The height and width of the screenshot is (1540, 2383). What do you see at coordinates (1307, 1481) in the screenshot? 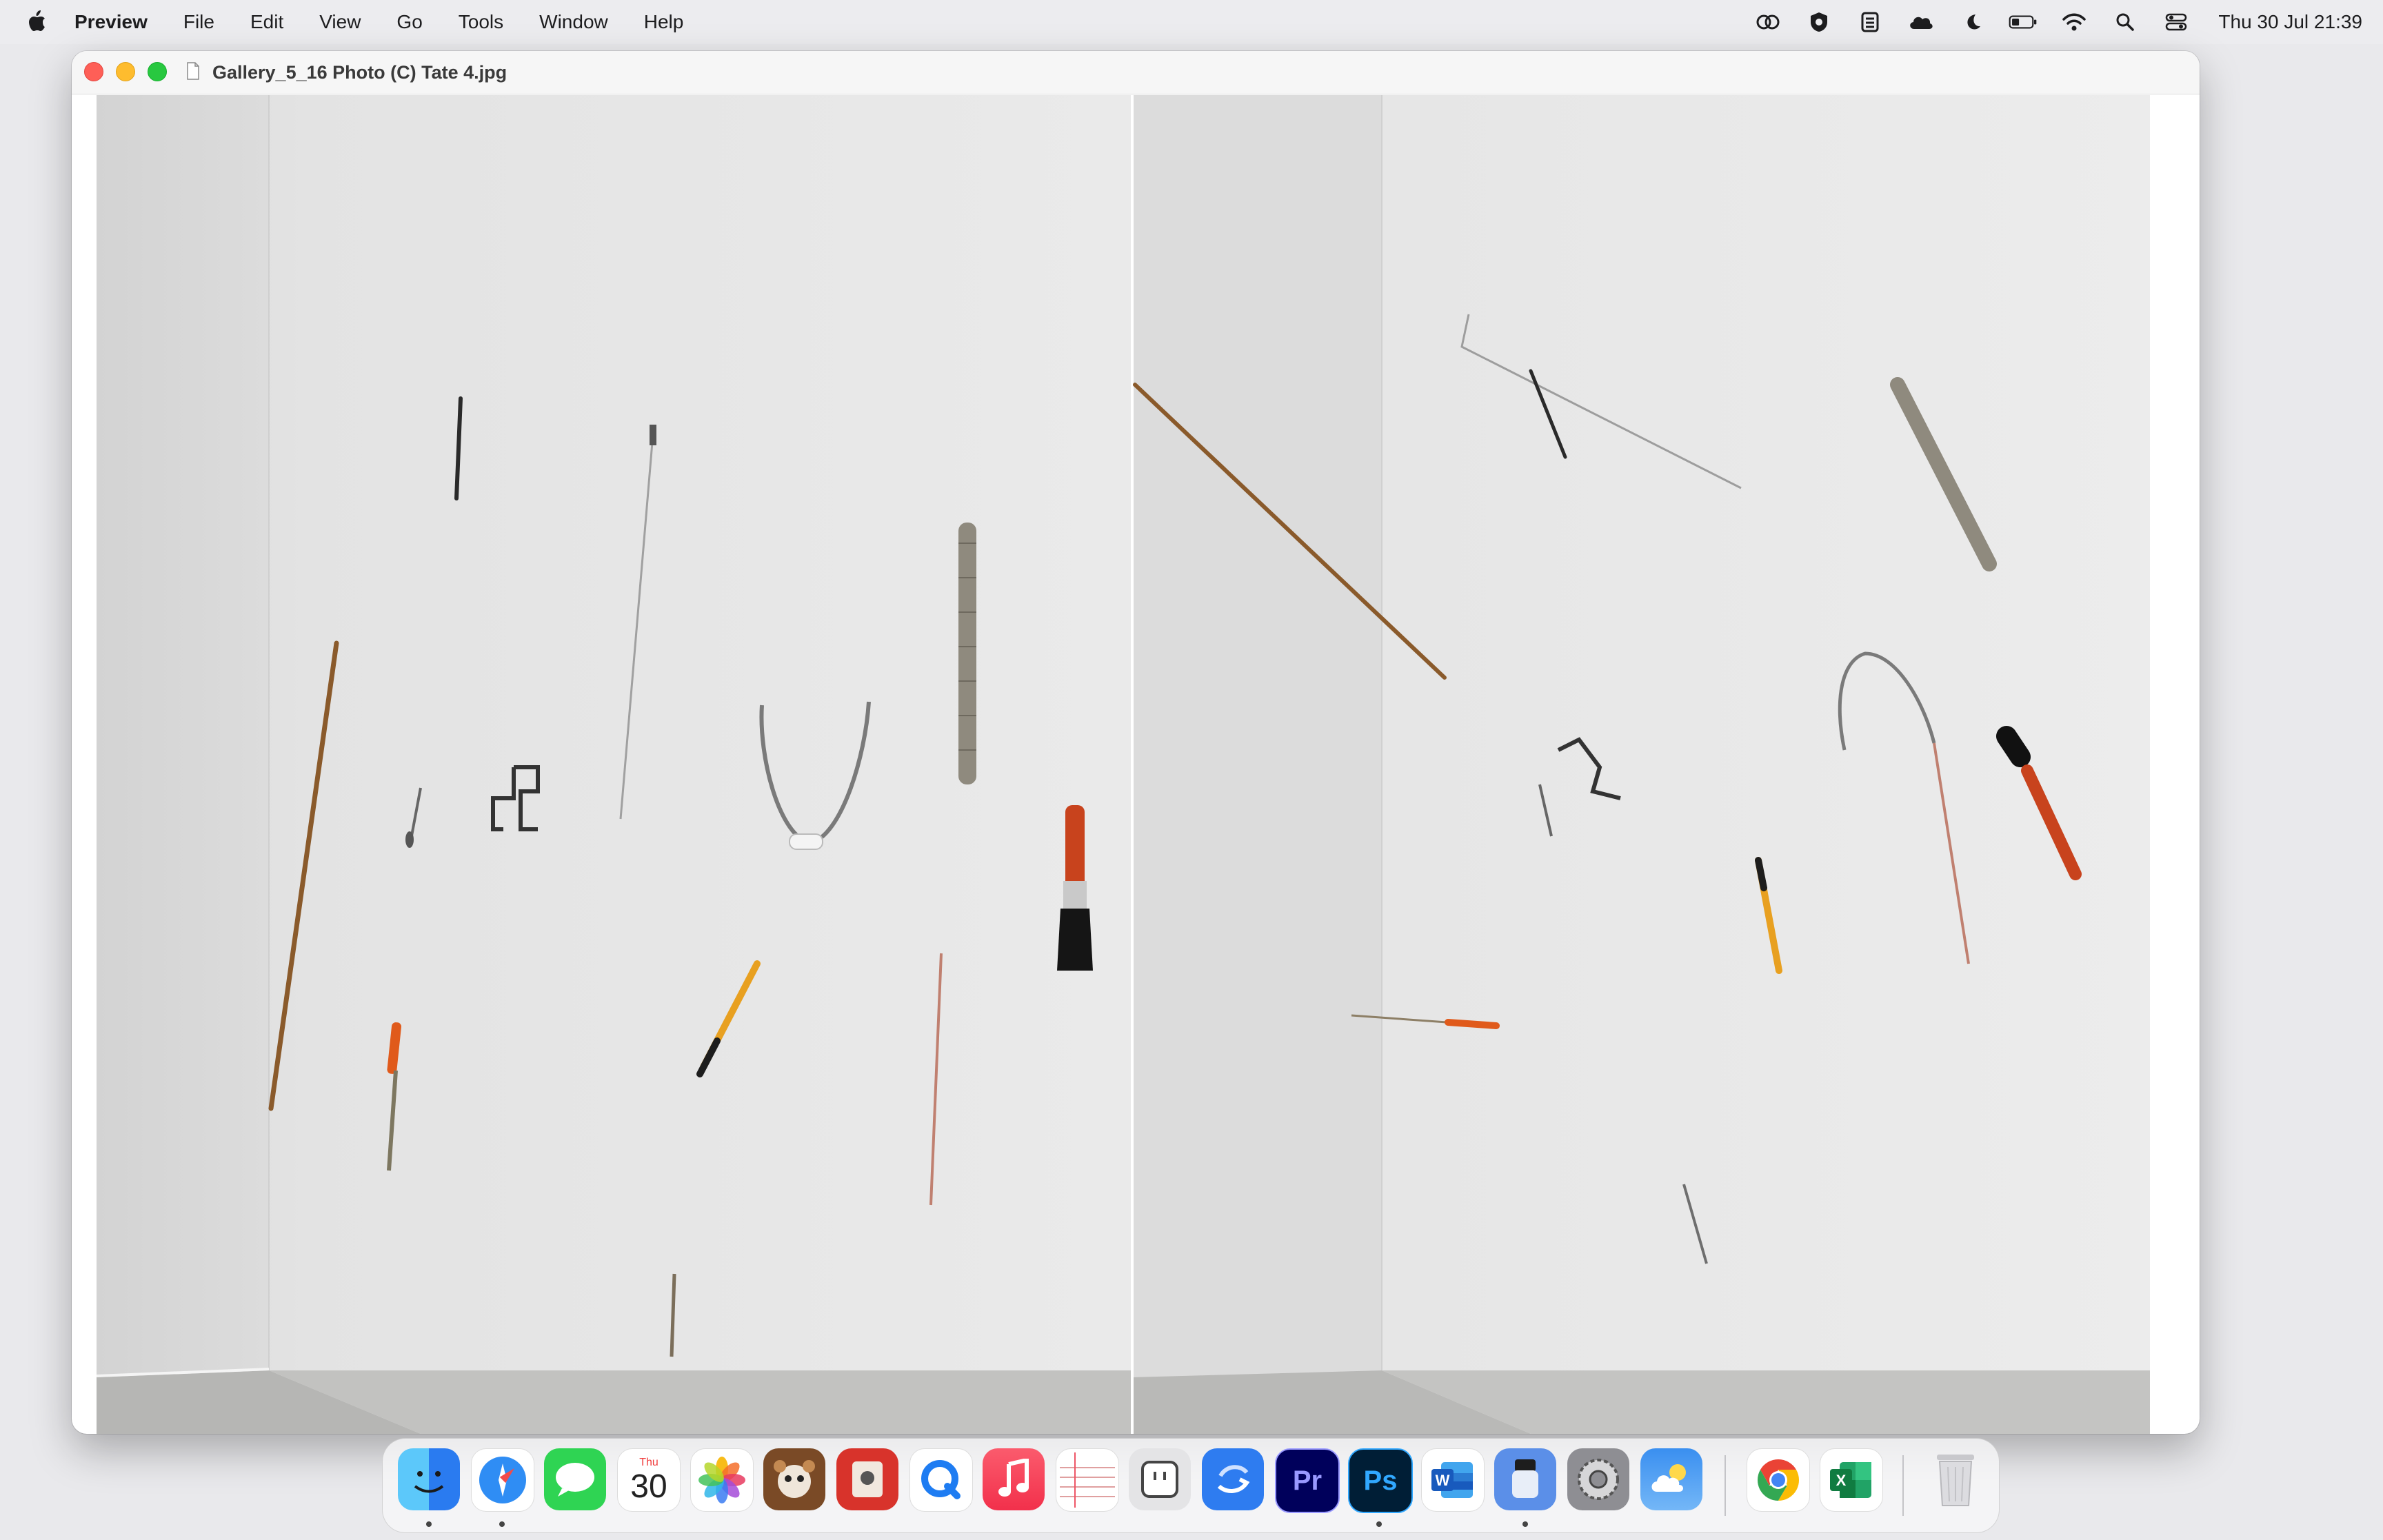
I see `dock-premiere-pro: Pr` at bounding box center [1307, 1481].